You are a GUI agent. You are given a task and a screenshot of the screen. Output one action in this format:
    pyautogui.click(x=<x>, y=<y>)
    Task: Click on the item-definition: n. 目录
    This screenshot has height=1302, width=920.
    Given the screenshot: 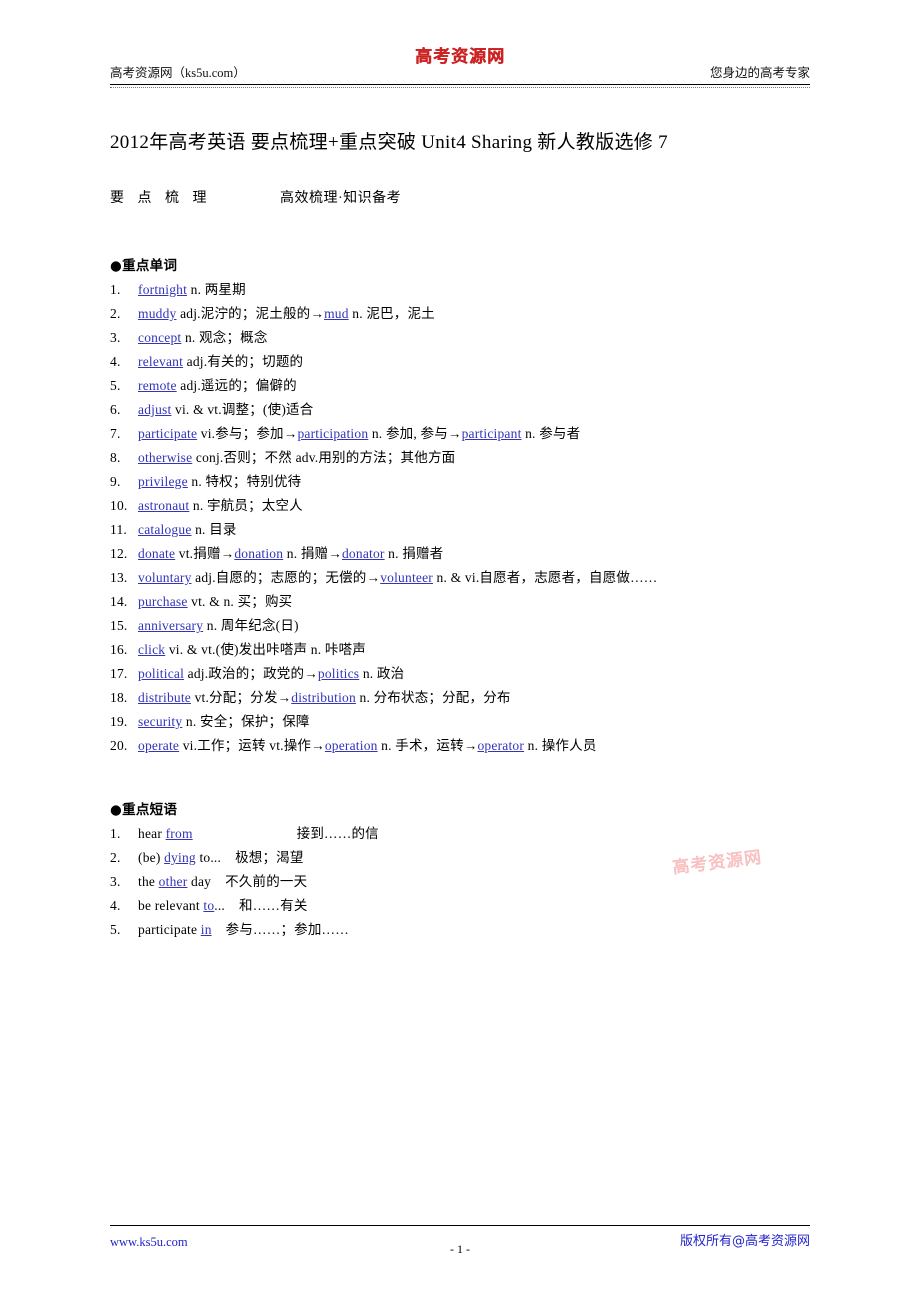 What is the action you would take?
    pyautogui.click(x=214, y=529)
    